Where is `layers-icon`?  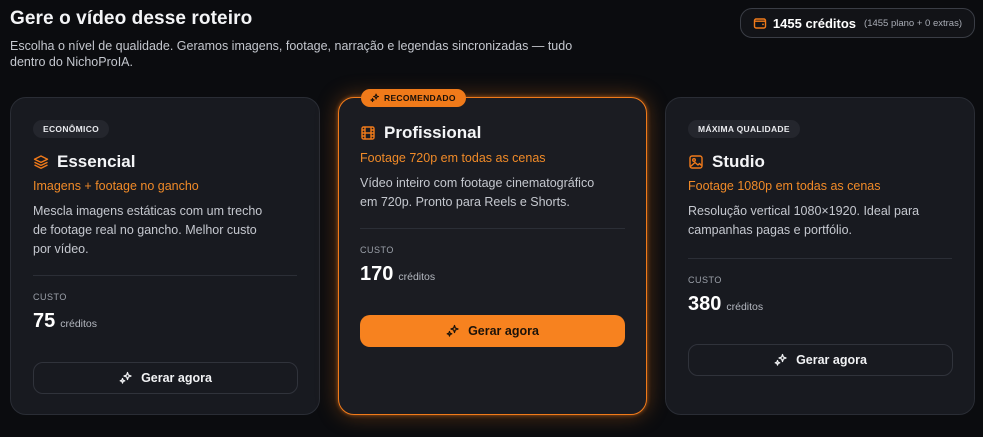
layers-icon is located at coordinates (41, 162).